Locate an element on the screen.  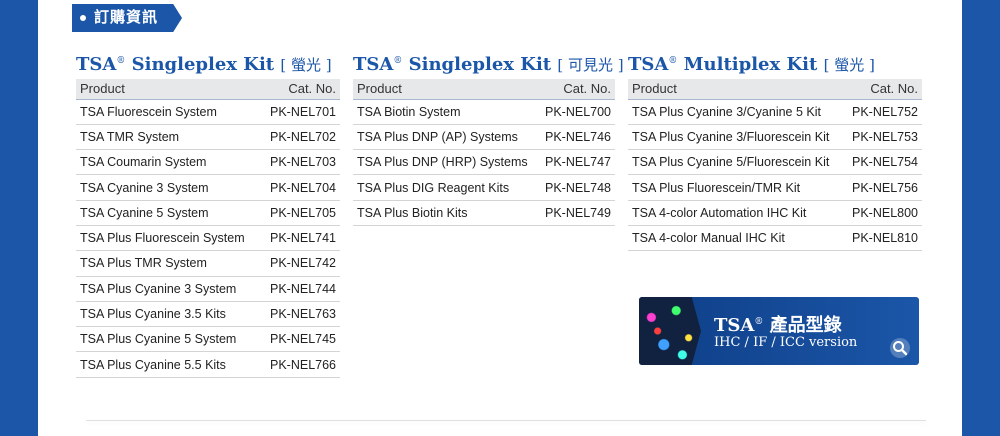
product-name: TSA Plus TMR System is located at coordinates (171, 263).